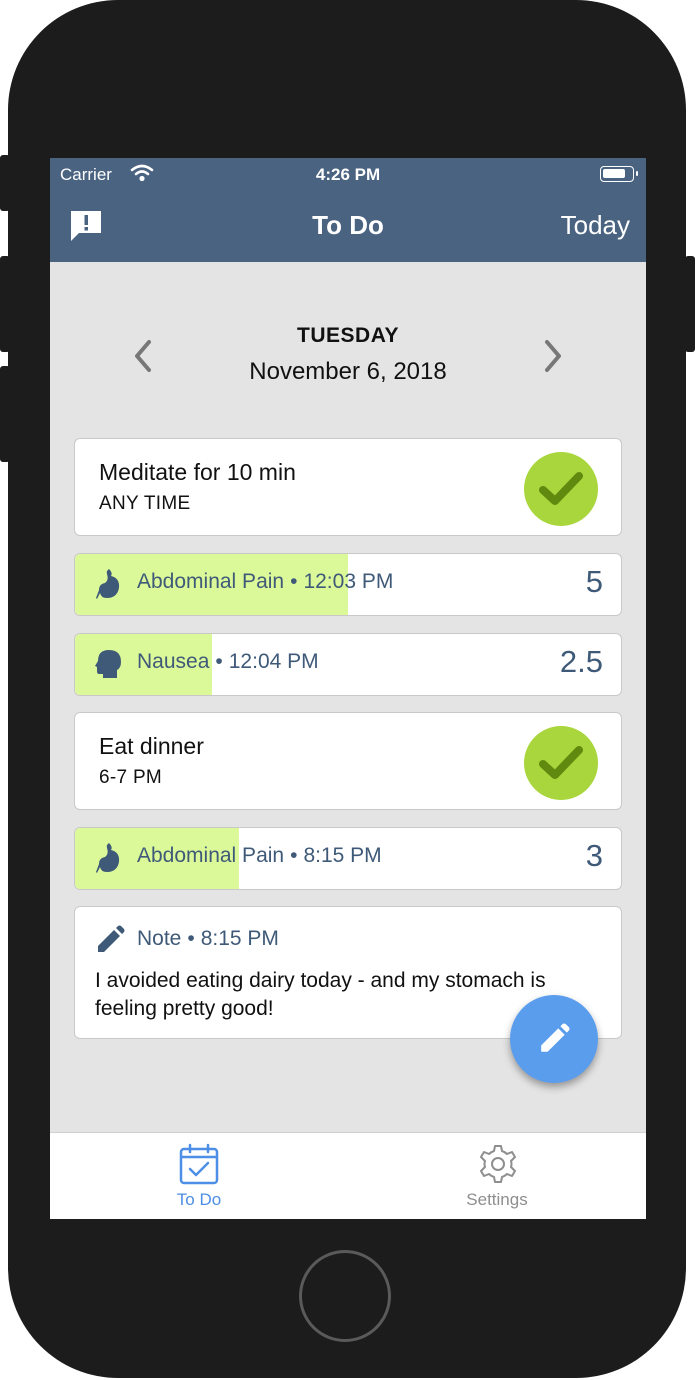  I want to click on tab-bar: To Do Settings, so click(348, 1175).